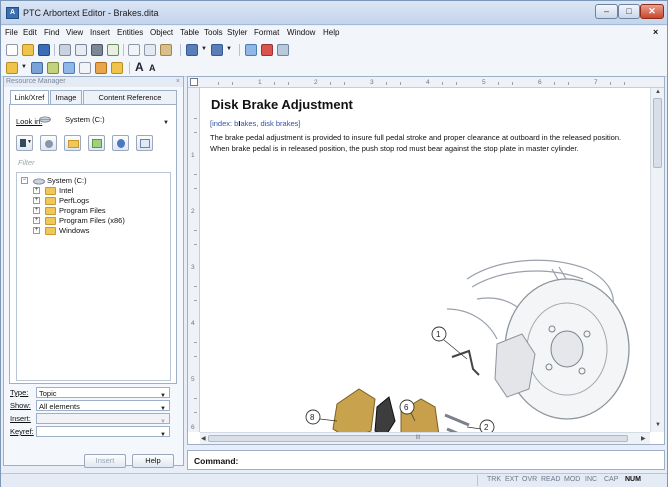  I want to click on type-label: Type:, so click(19, 392).